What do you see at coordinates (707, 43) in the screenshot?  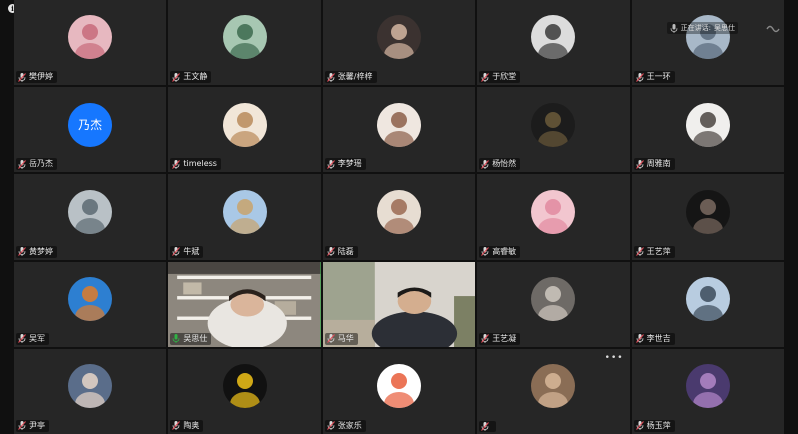 I see `participant-tile: 王一环` at bounding box center [707, 43].